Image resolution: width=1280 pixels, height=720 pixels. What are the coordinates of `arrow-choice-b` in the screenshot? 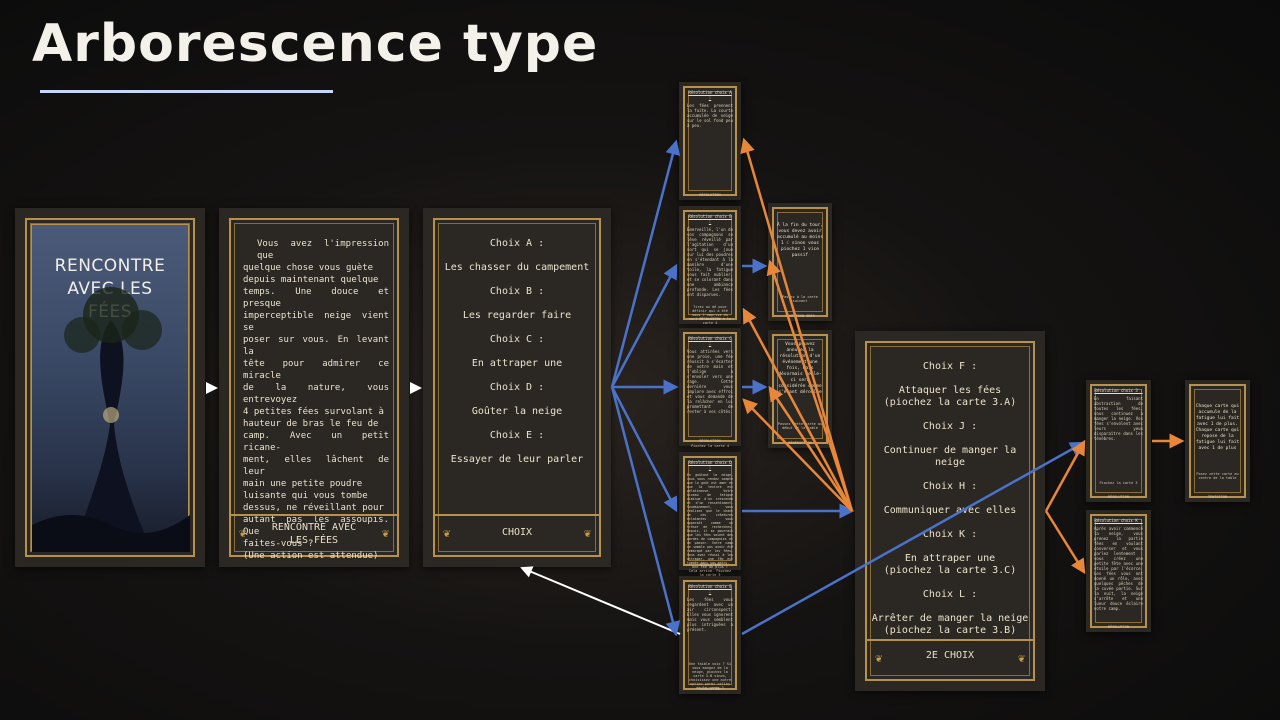 It's located at (644, 325).